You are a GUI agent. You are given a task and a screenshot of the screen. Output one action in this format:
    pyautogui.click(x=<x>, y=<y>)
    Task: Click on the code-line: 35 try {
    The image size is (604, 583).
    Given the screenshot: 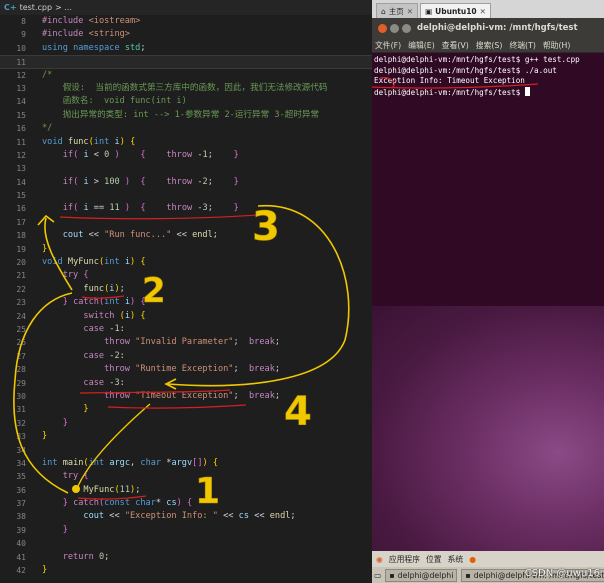 What is the action you would take?
    pyautogui.click(x=186, y=476)
    